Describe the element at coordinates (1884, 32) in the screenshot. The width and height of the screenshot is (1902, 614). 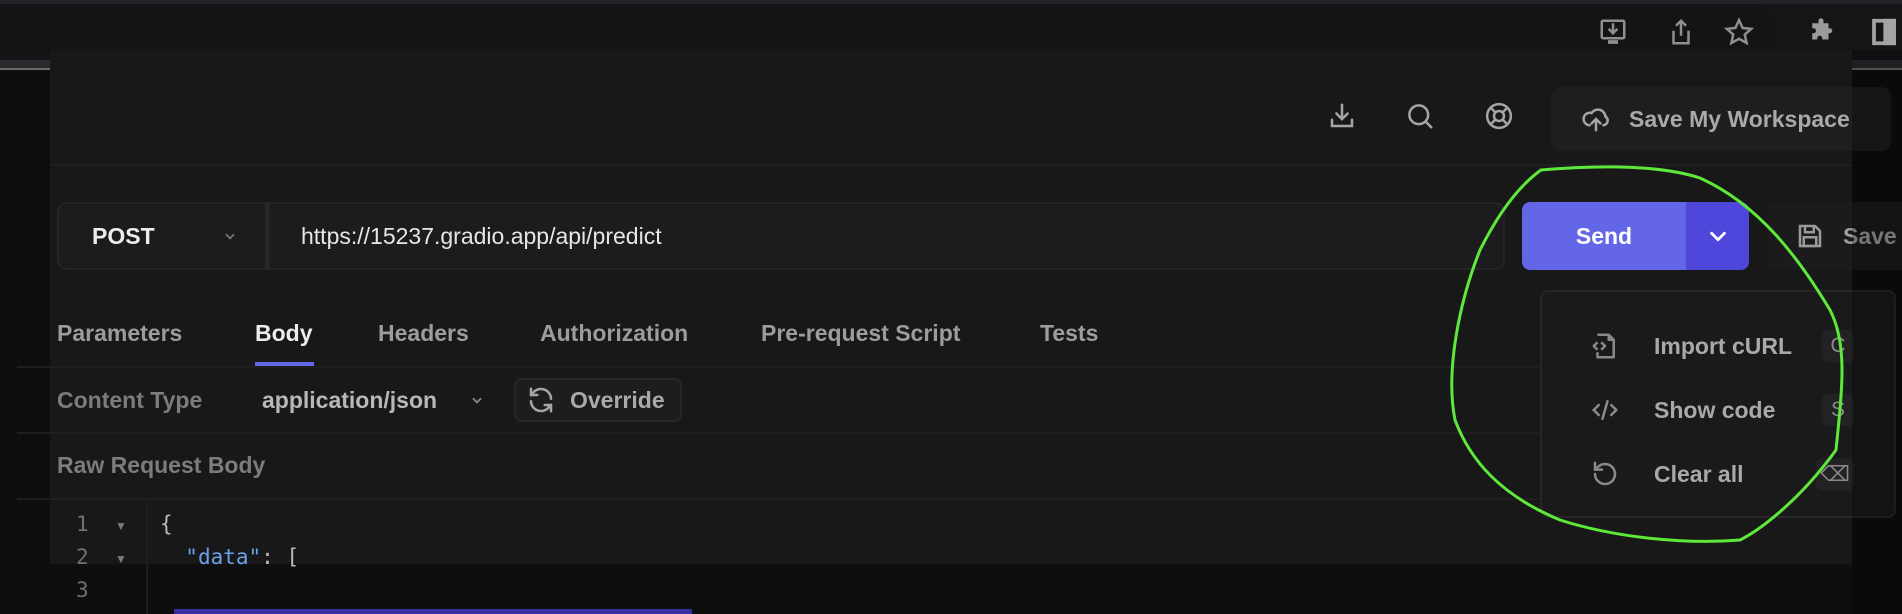
I see `side-panel-icon` at that location.